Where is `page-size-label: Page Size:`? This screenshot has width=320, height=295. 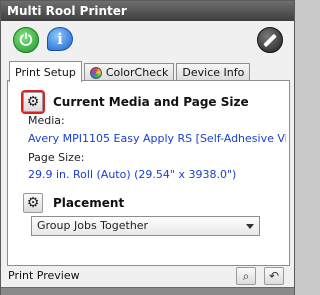 page-size-label: Page Size: is located at coordinates (56, 157).